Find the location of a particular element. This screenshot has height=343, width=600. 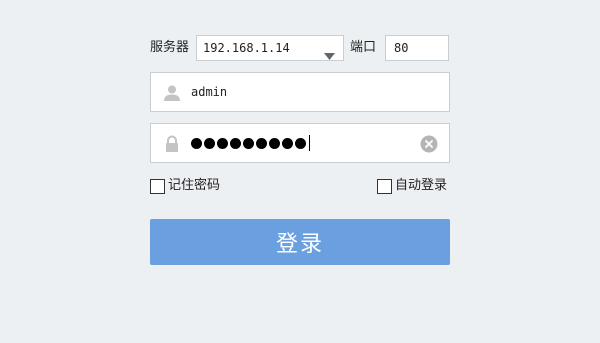

login-button: 登录 is located at coordinates (300, 242).